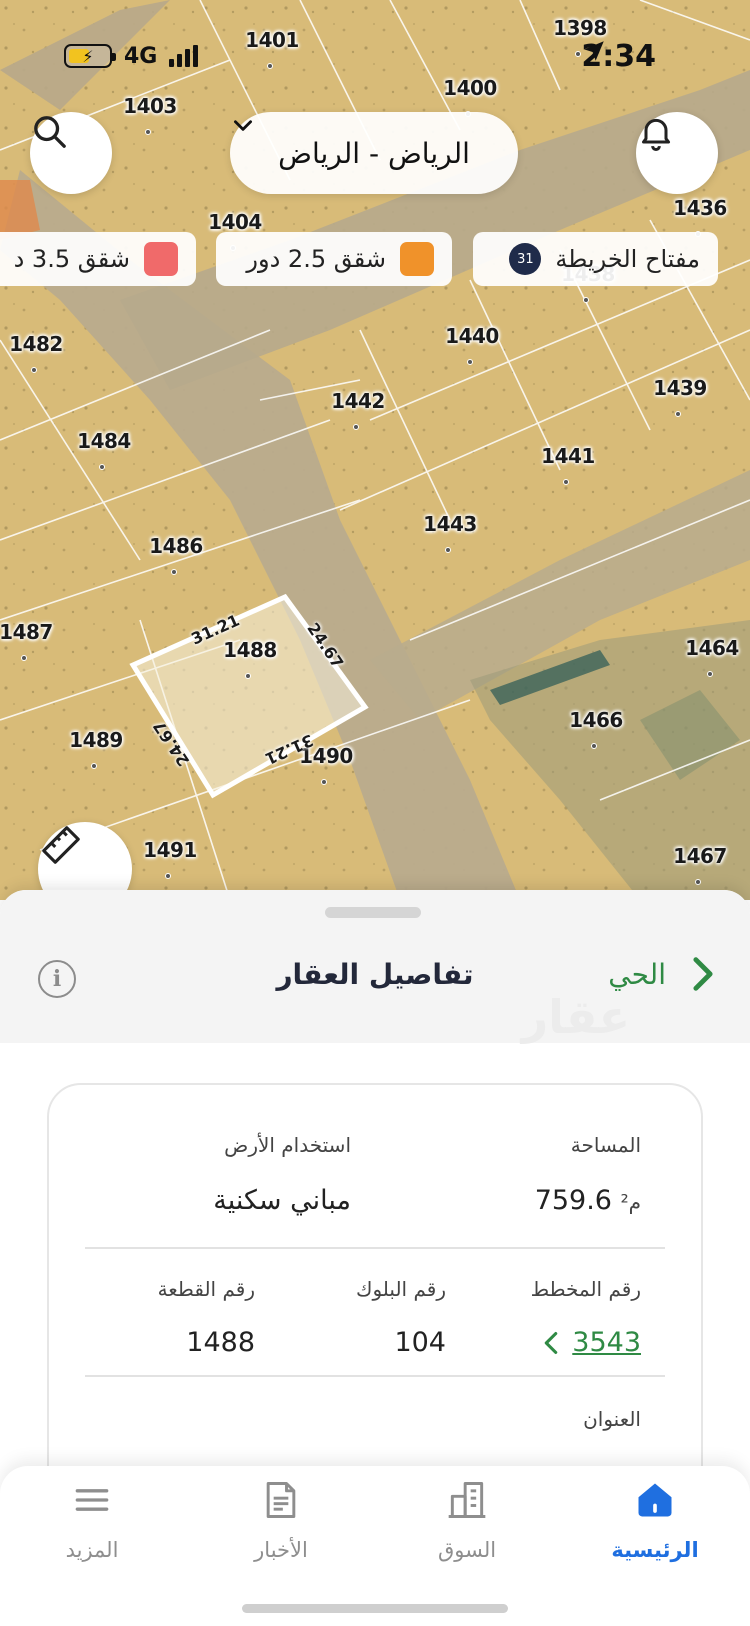 This screenshot has width=750, height=1626. Describe the element at coordinates (170, 850) in the screenshot. I see `plot-number-label: 1491` at that location.